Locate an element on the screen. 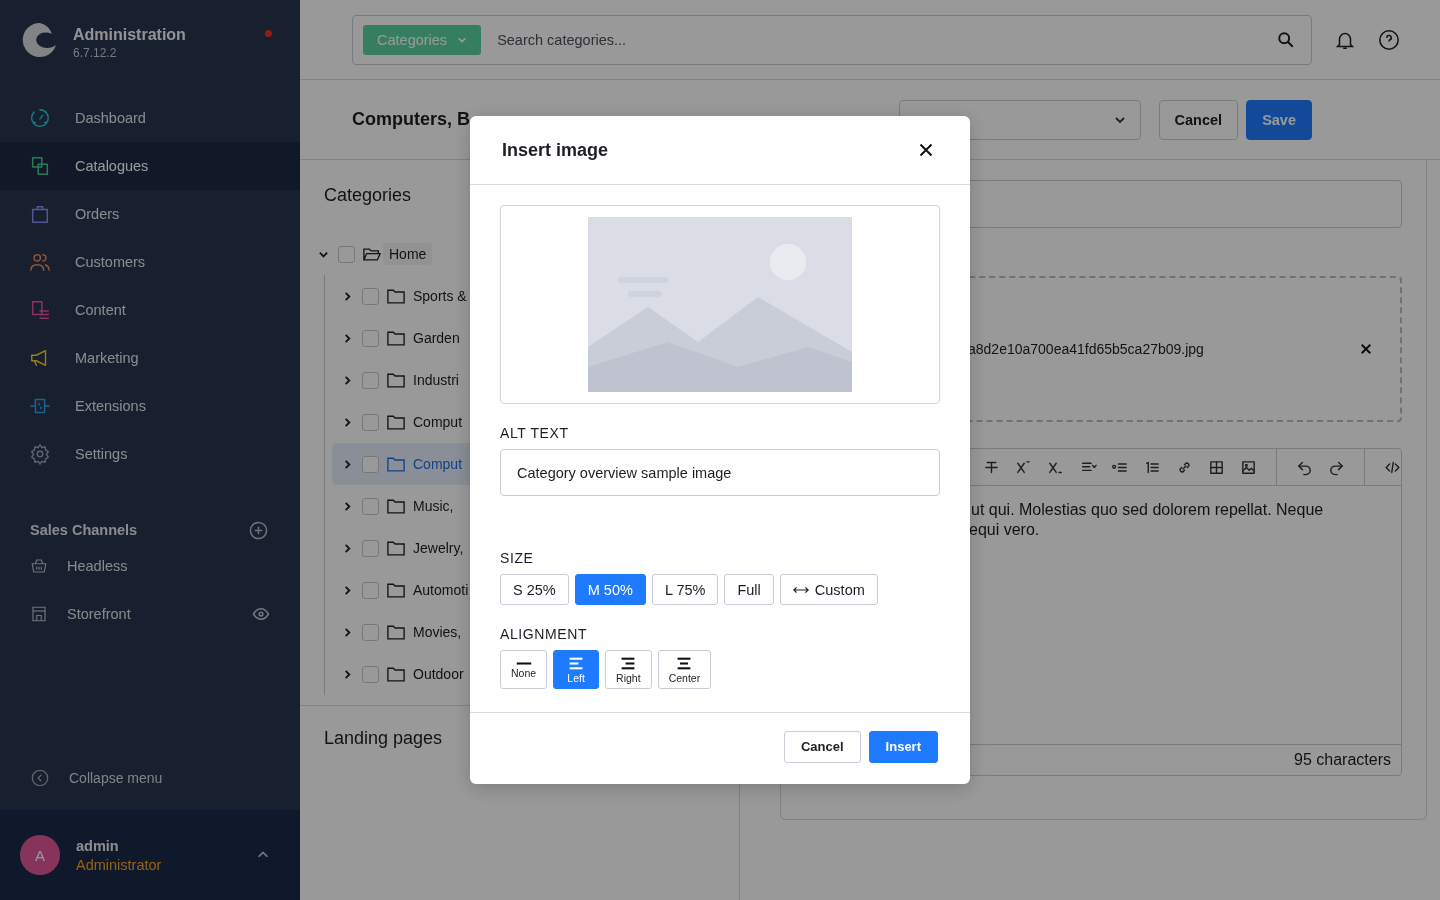  editor-text: equi vero. is located at coordinates (1004, 530).